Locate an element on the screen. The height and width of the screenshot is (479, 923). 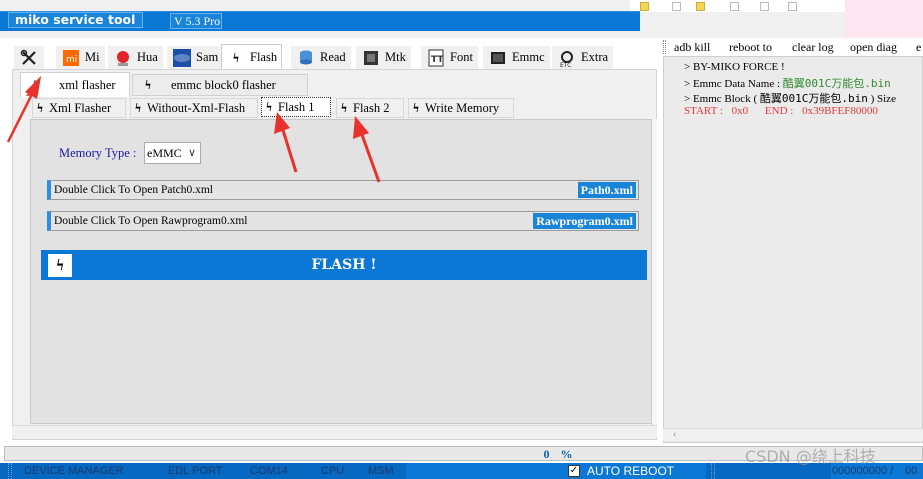
svg-text: ETC is located at coordinates (565, 64).